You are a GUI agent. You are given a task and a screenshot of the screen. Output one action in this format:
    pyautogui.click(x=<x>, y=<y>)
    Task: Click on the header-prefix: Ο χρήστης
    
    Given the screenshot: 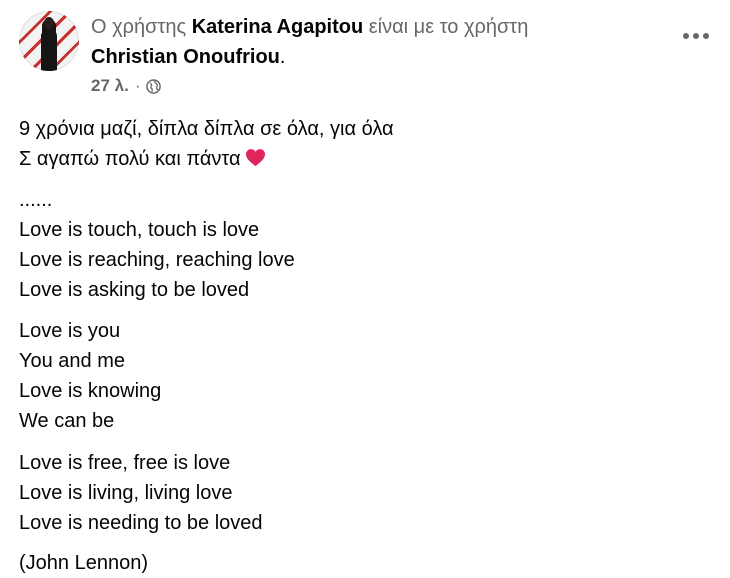 What is the action you would take?
    pyautogui.click(x=141, y=27)
    